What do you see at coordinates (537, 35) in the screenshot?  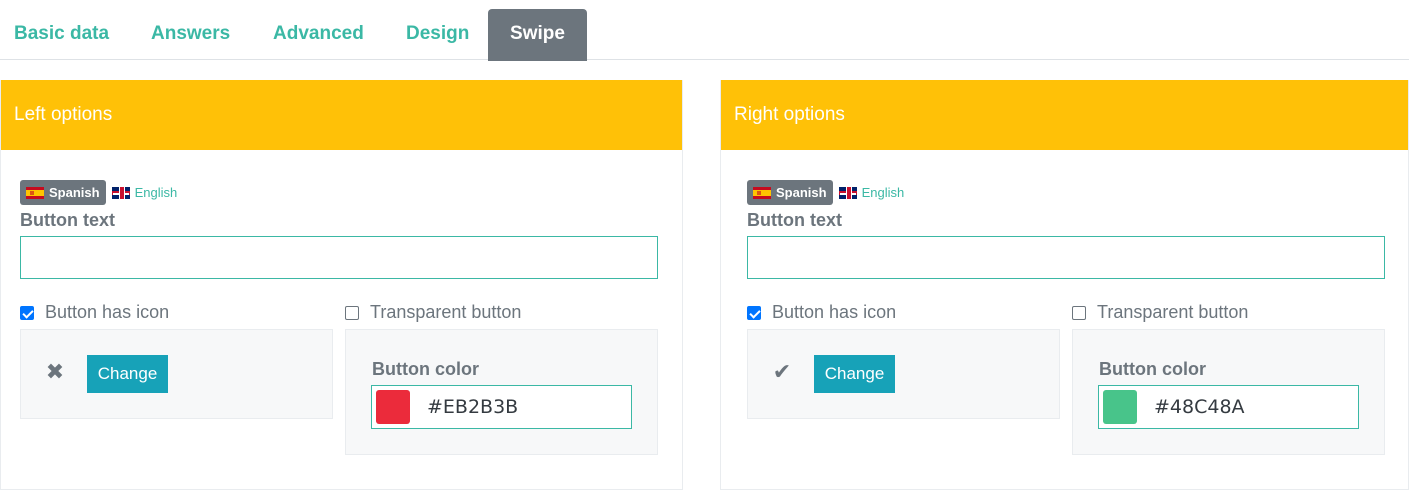 I see `tab-swipe: Swipe` at bounding box center [537, 35].